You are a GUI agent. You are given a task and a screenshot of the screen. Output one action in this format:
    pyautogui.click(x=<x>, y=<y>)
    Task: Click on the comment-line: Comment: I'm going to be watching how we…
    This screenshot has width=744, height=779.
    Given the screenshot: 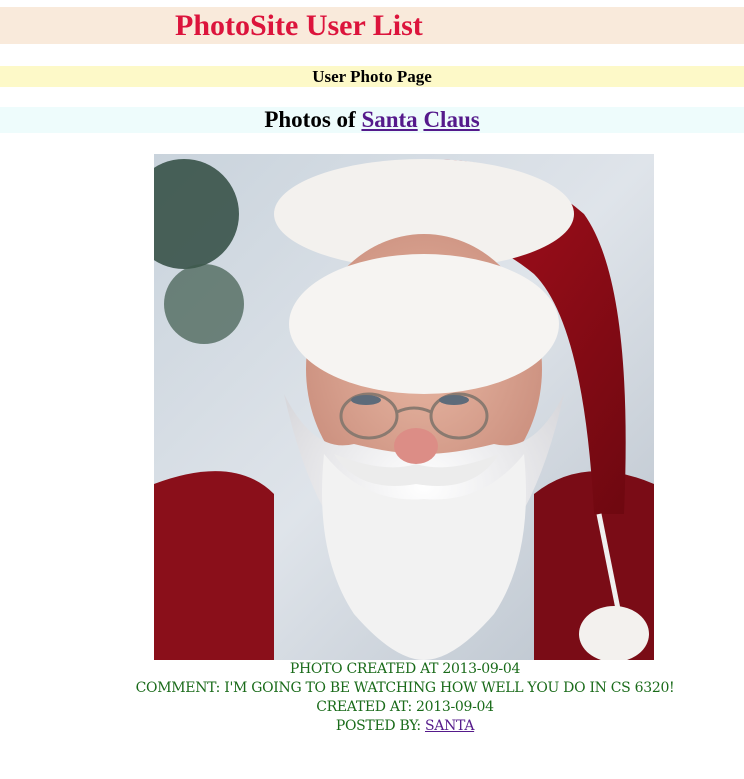 What is the action you would take?
    pyautogui.click(x=372, y=688)
    